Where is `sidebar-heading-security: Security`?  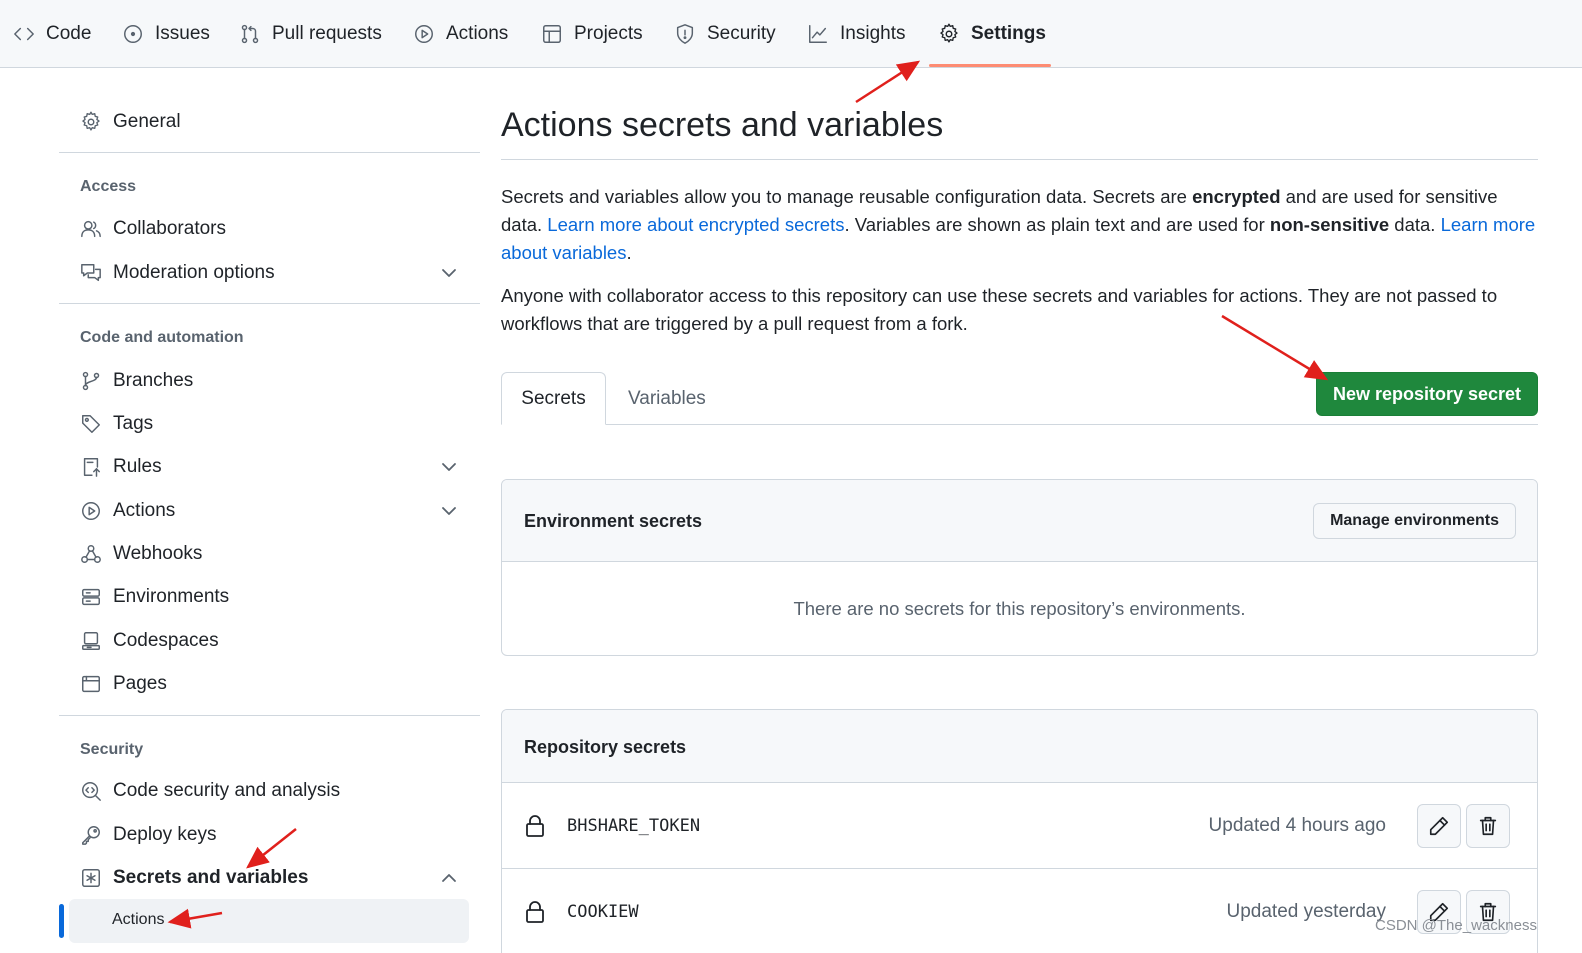
sidebar-heading-security: Security is located at coordinates (112, 749).